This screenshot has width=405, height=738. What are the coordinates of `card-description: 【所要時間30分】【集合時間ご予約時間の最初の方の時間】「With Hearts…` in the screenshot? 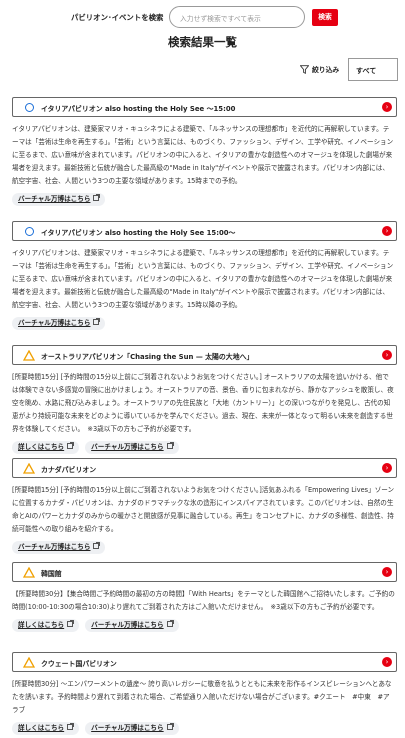 It's located at (203, 600).